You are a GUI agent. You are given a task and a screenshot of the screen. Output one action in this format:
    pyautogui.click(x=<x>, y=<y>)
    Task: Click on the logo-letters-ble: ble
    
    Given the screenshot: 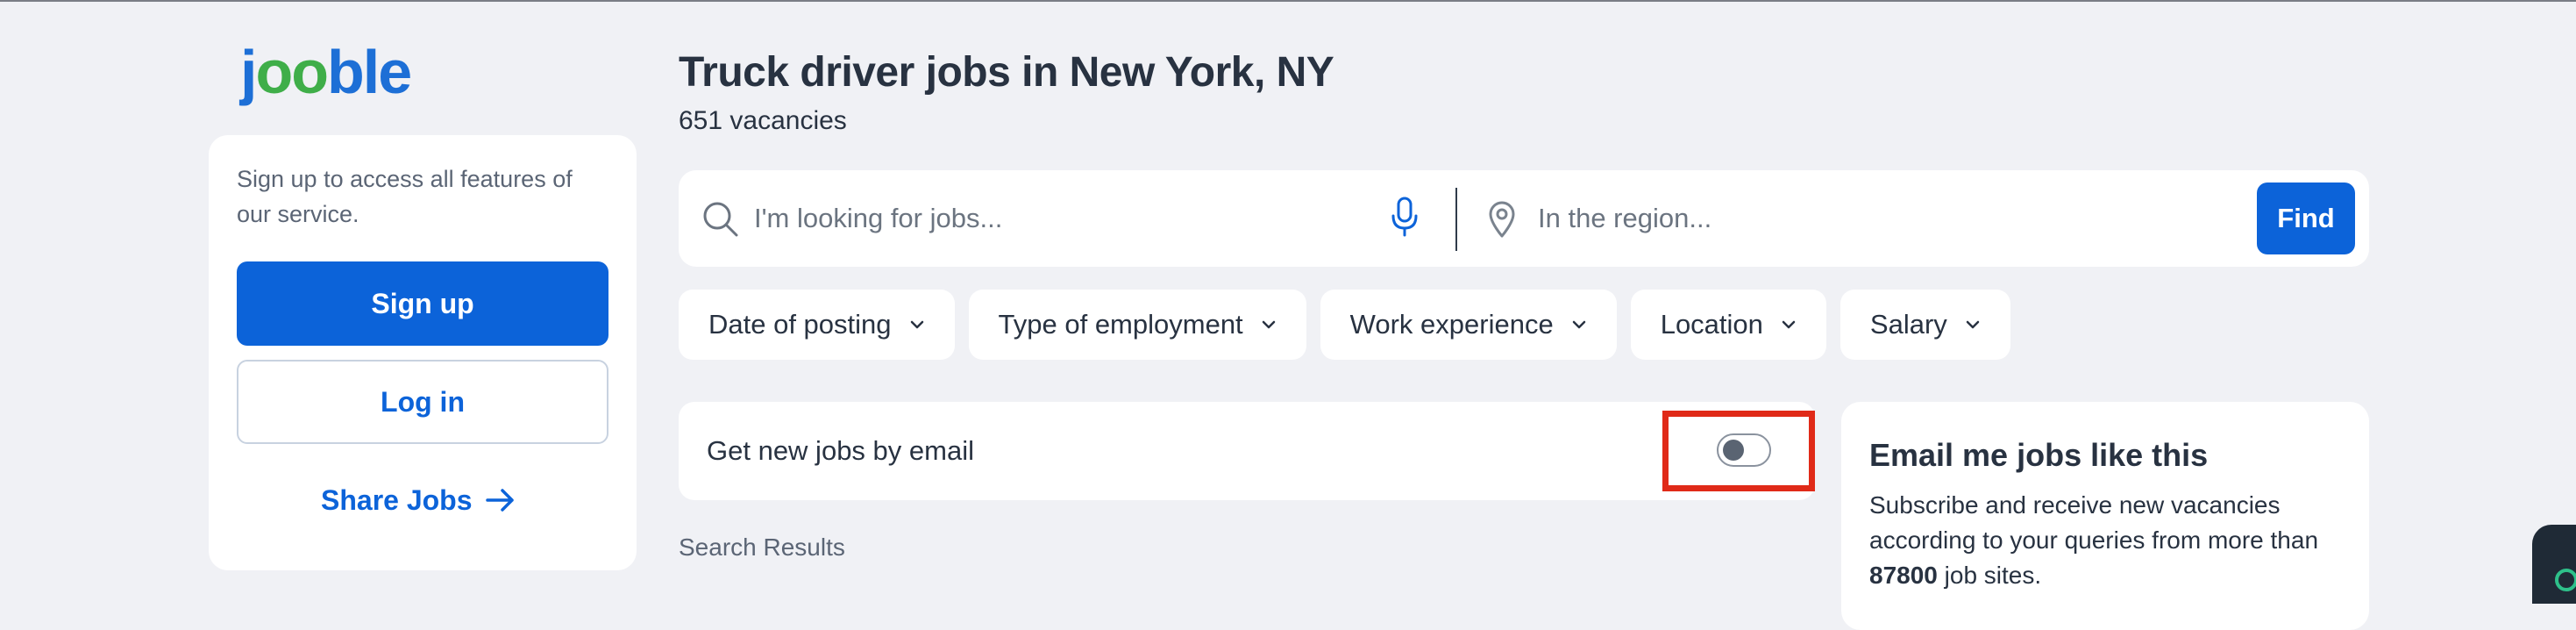 What is the action you would take?
    pyautogui.click(x=369, y=72)
    